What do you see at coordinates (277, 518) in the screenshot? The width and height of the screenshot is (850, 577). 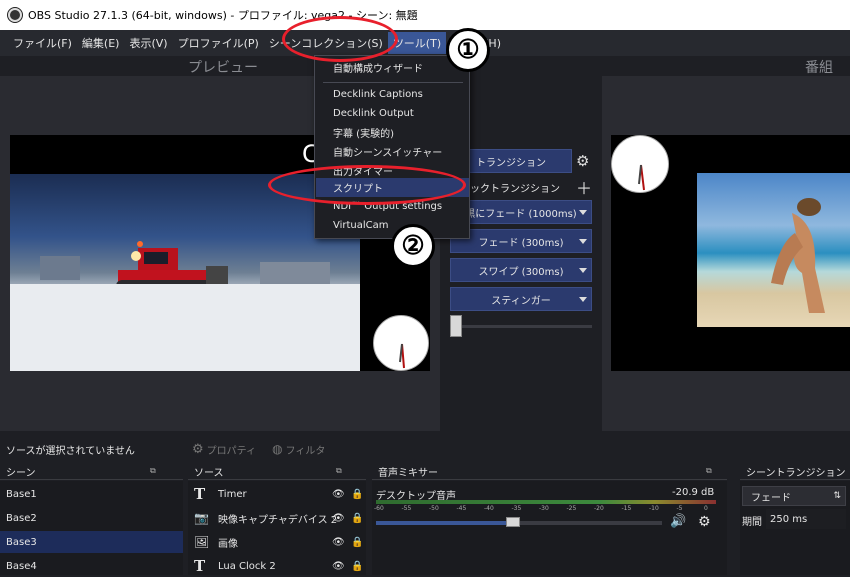 I see `source-item-video-capture: 📷 映像キャプチャデバイス 2 👁 🔒` at bounding box center [277, 518].